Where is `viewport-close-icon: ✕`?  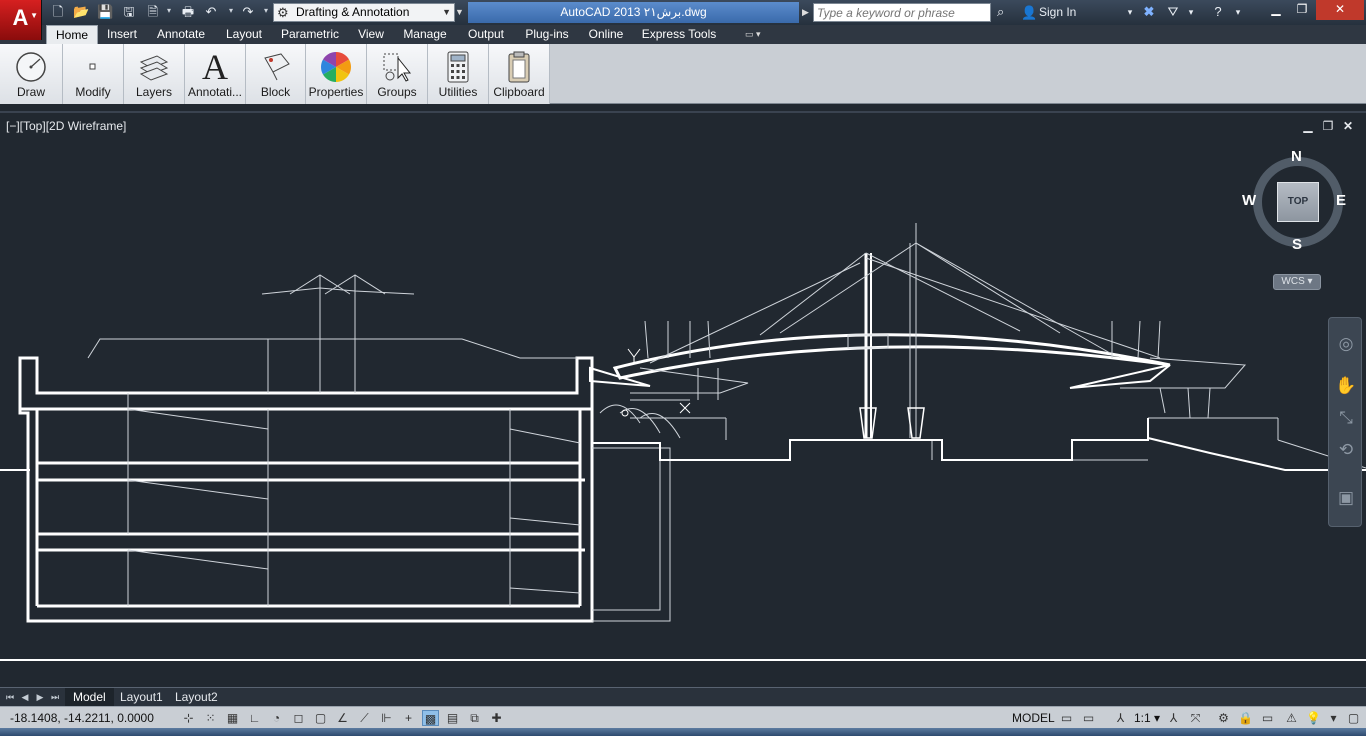
viewport-close-icon: ✕ is located at coordinates (1348, 126).